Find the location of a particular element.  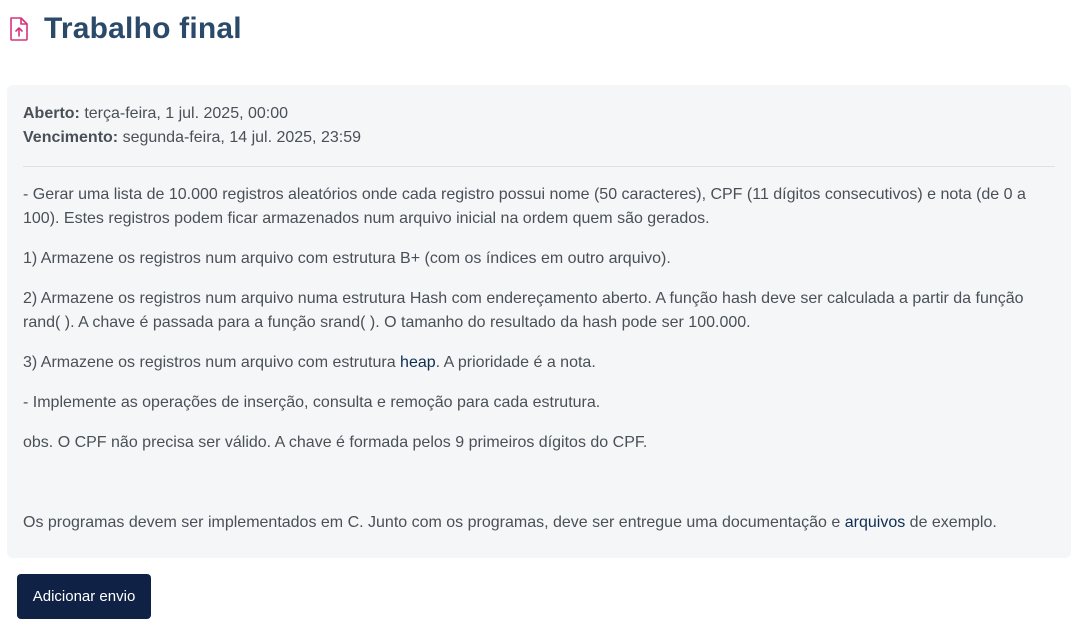

page-title: Trabalho final is located at coordinates (143, 28).